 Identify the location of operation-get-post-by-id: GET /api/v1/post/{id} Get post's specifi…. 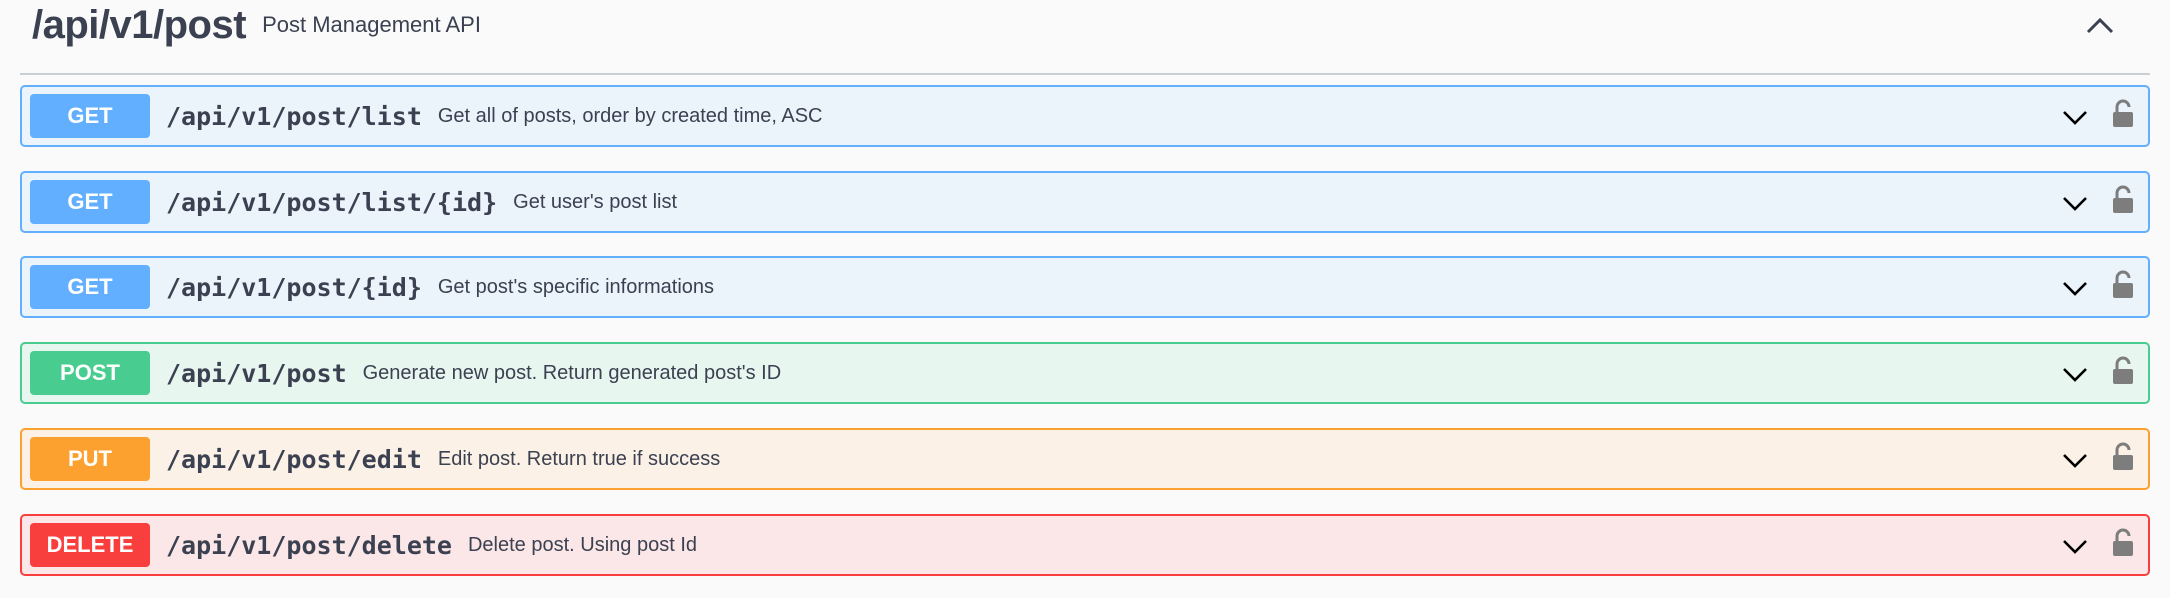
(1085, 287).